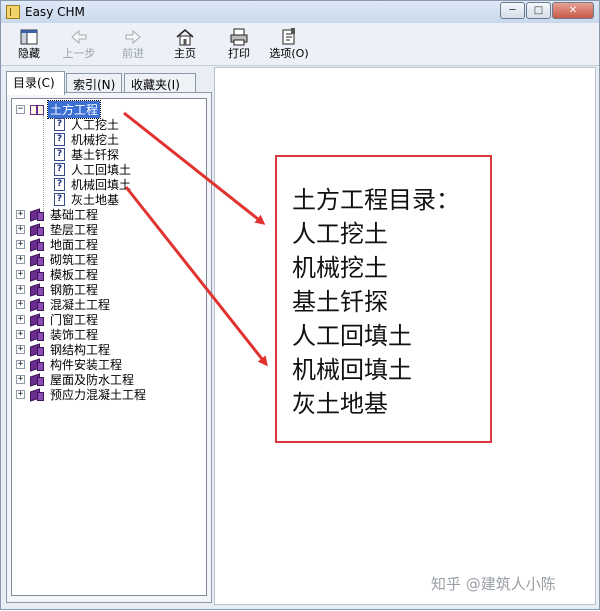 Image resolution: width=600 pixels, height=611 pixels. I want to click on tree-child-item: ? 灰土地基, so click(87, 199).